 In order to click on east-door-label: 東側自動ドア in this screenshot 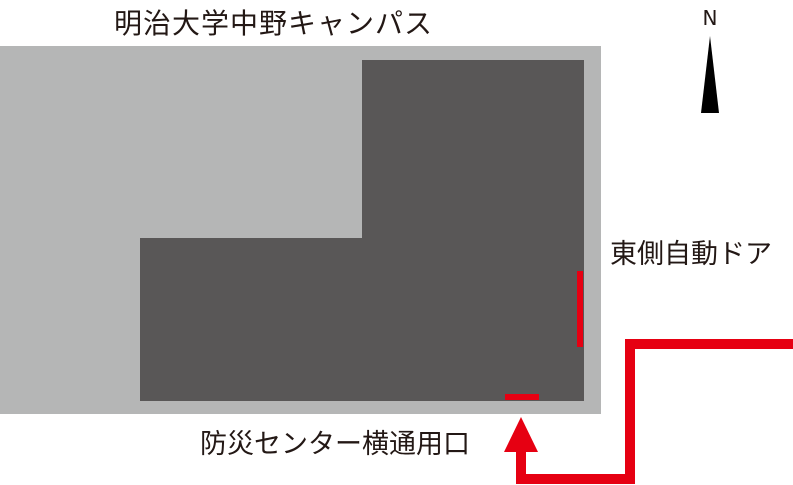, I will do `click(691, 254)`.